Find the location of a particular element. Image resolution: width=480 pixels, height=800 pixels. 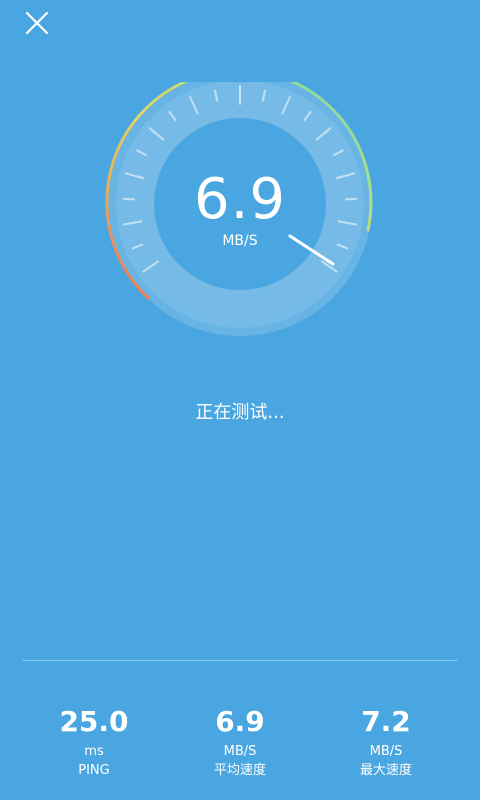

stat-value: 25.0 is located at coordinates (94, 721).